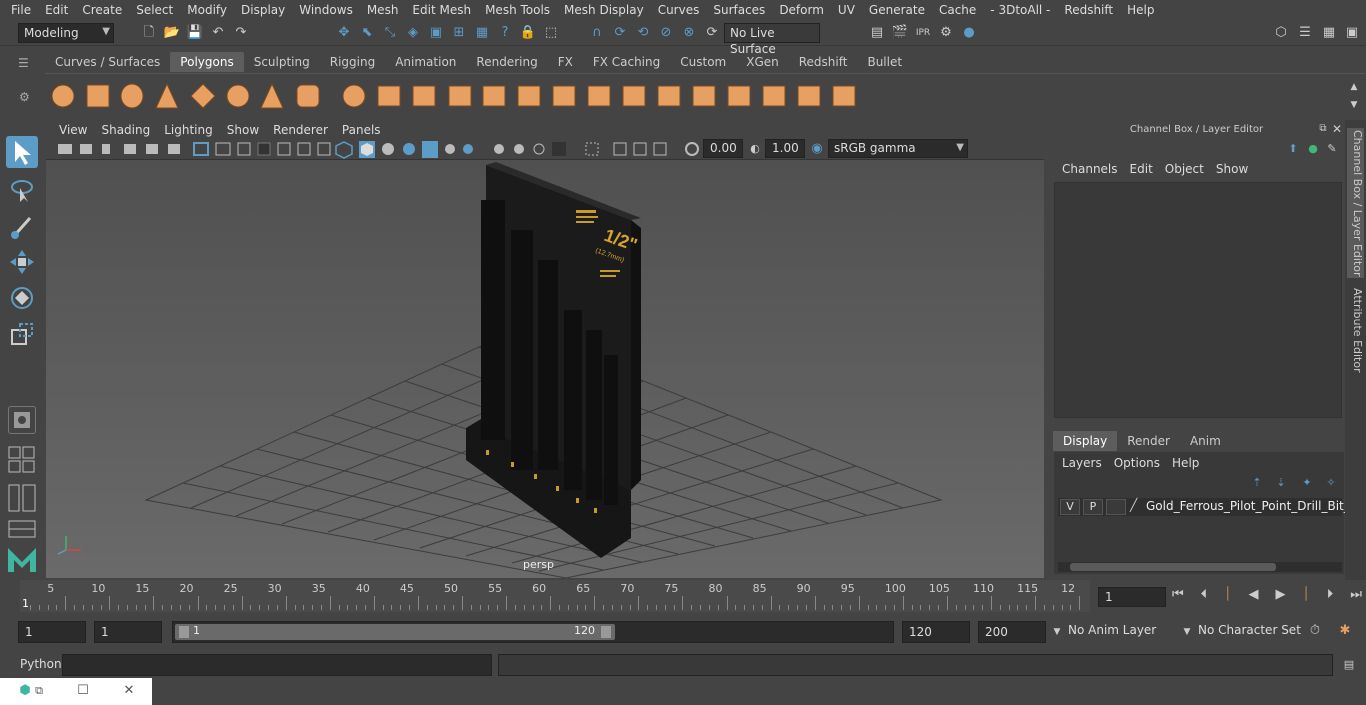 The image size is (1366, 705). Describe the element at coordinates (441, 10) in the screenshot. I see `menu-edit-mesh: Edit Mesh` at that location.